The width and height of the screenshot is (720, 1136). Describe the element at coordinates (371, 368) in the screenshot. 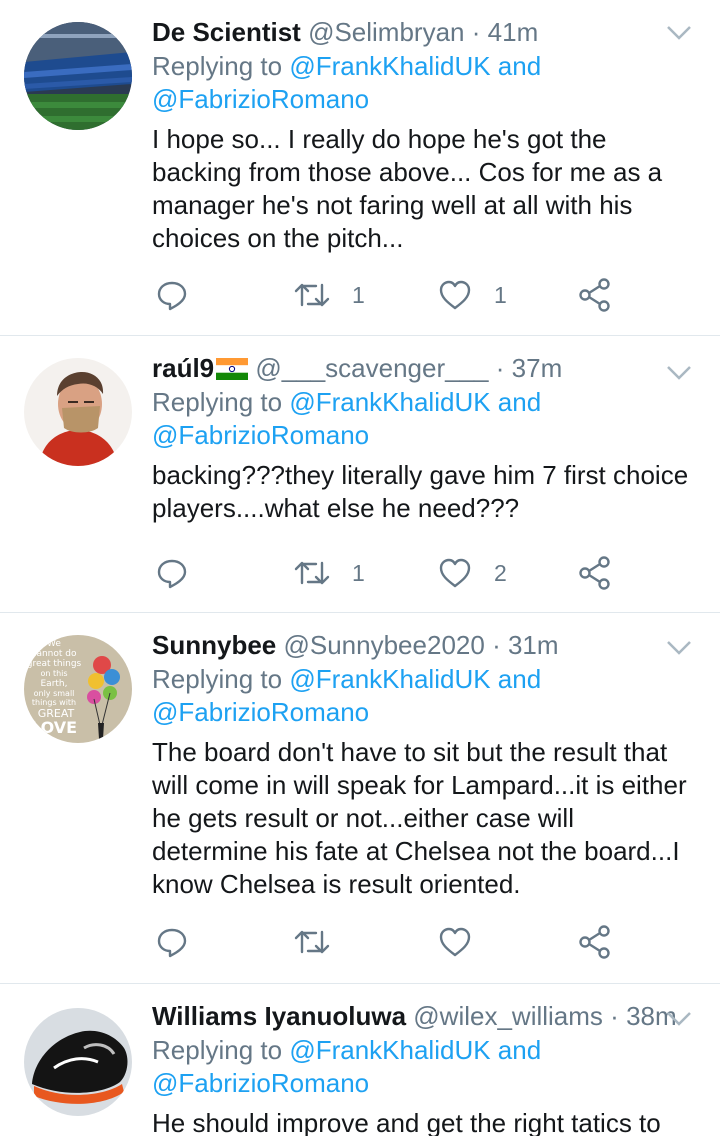

I see `username: @___scavenger___` at that location.